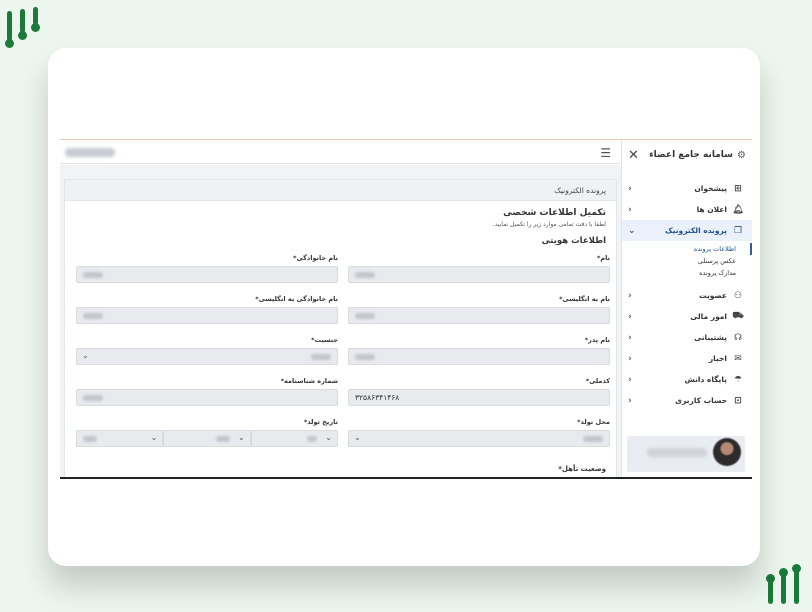  I want to click on sidebar-title: ⚙ سامانه جامع اعضاء, so click(697, 155).